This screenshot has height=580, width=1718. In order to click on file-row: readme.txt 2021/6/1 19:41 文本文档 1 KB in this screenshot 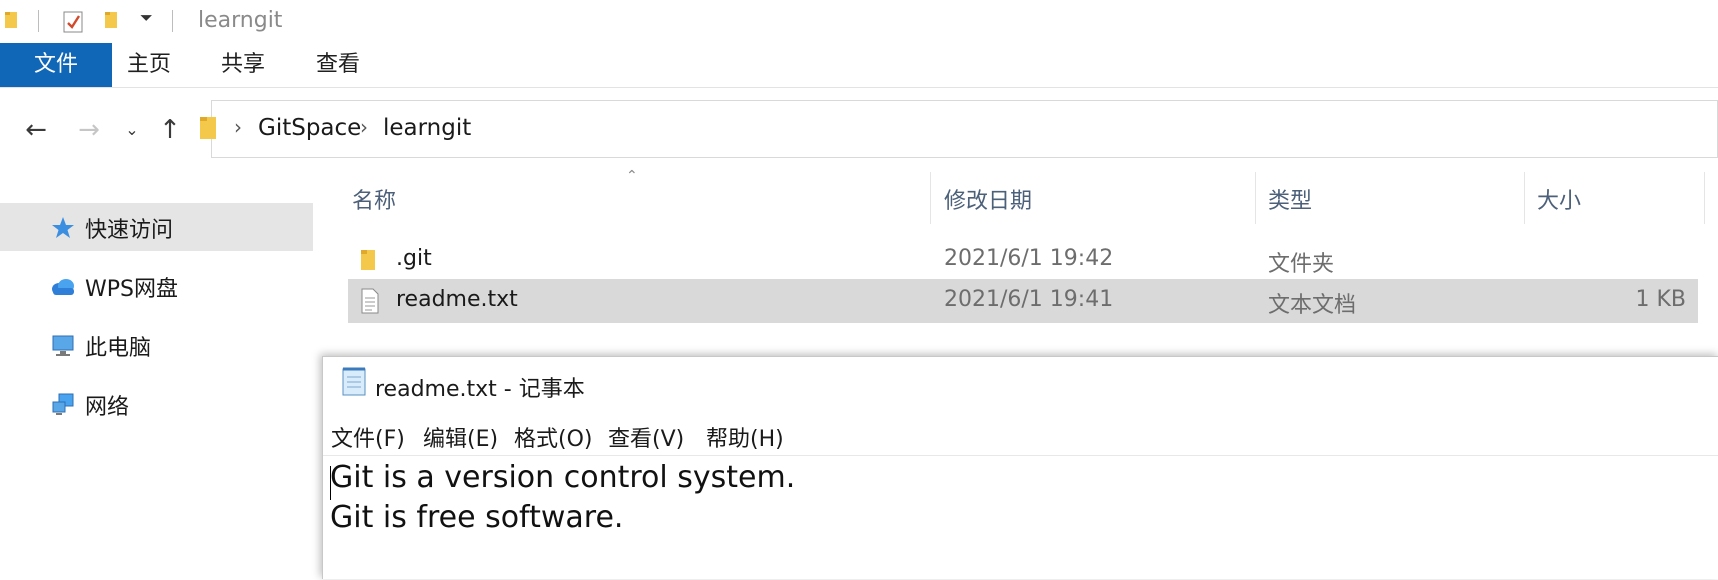, I will do `click(1023, 301)`.